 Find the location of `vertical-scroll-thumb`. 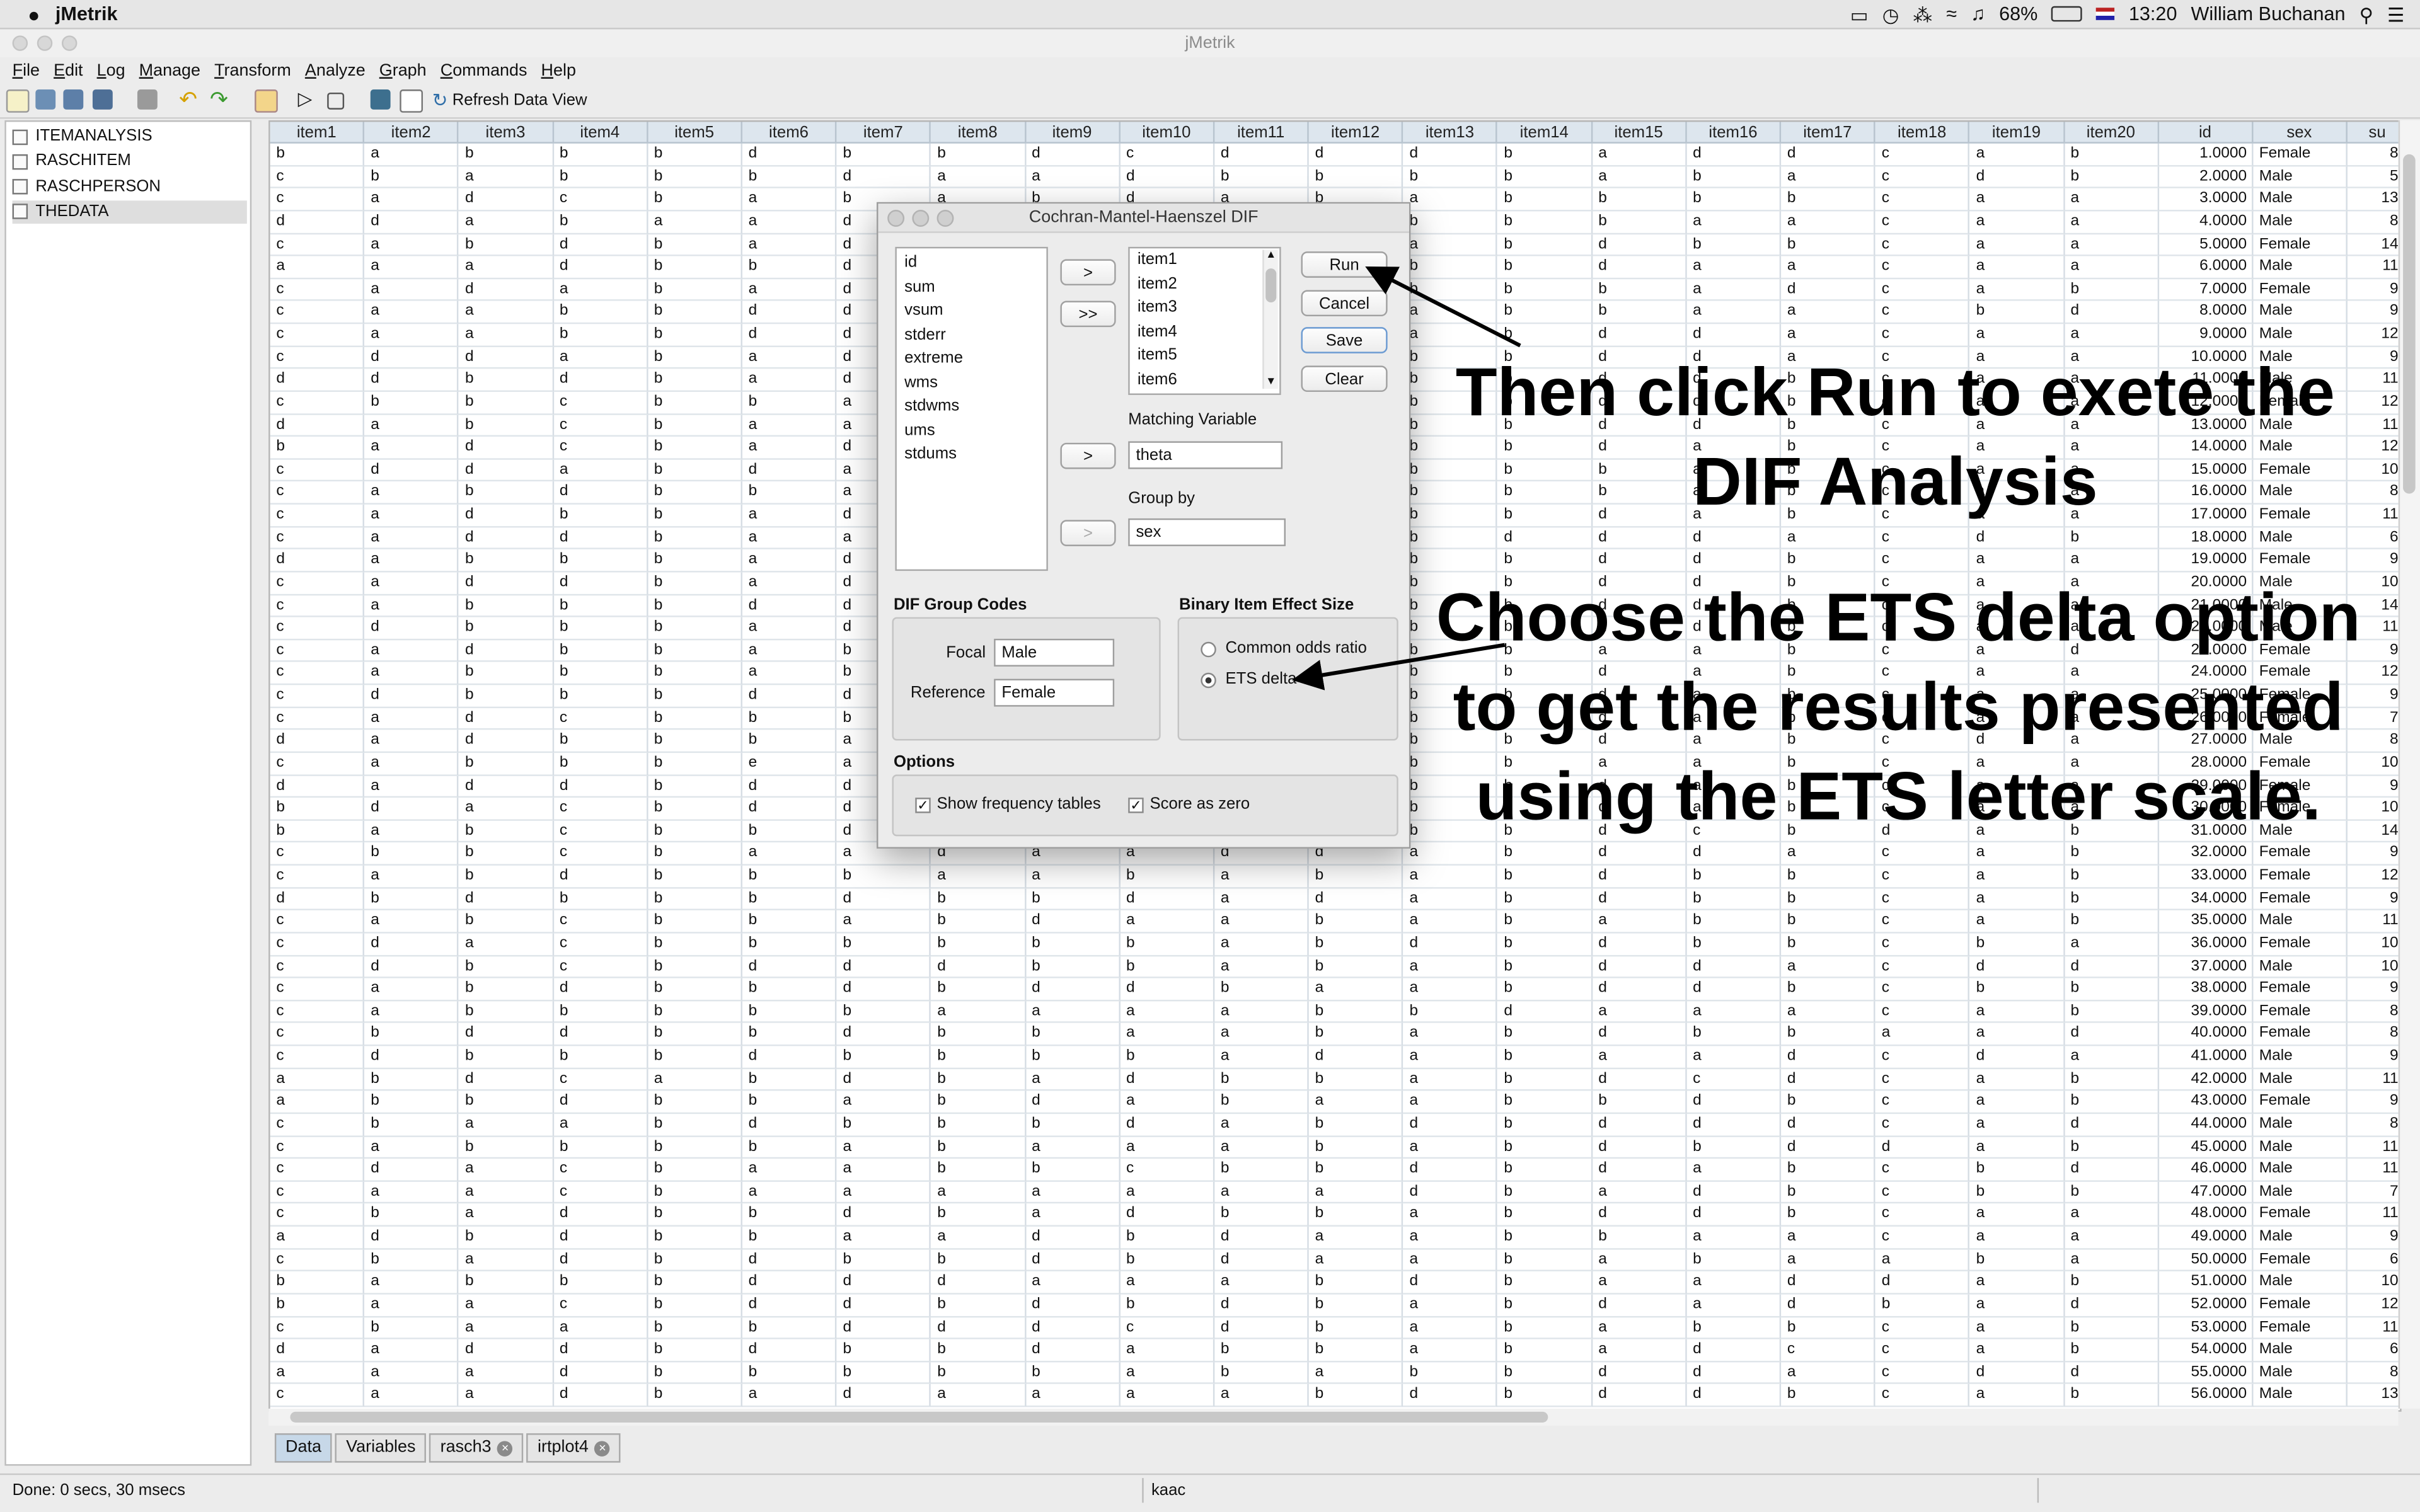

vertical-scroll-thumb is located at coordinates (2409, 324).